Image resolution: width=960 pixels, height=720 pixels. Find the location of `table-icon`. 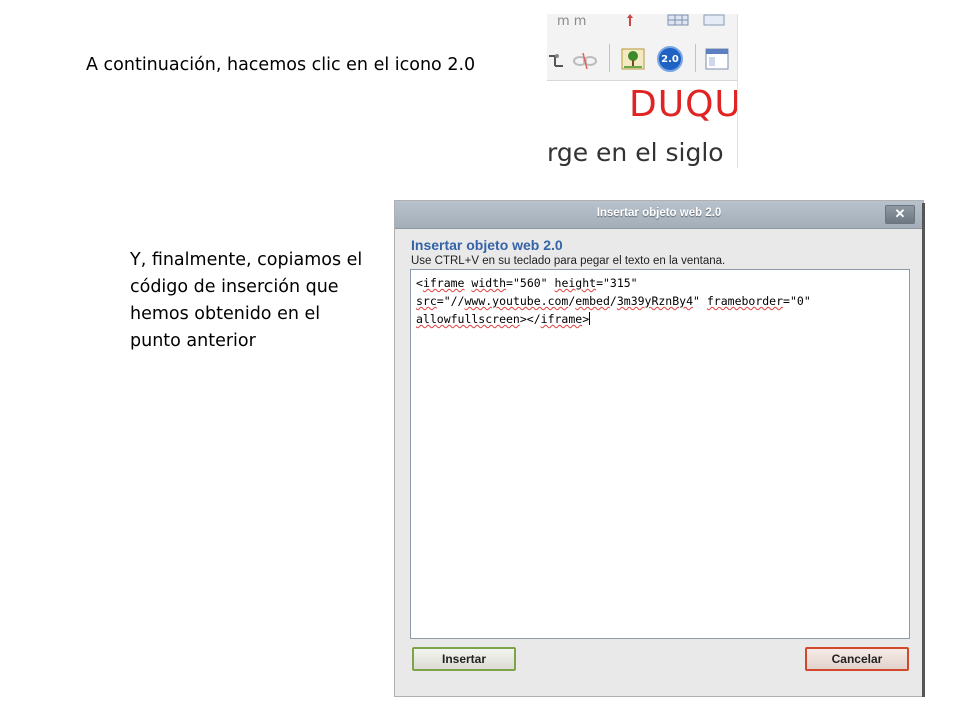

table-icon is located at coordinates (678, 20).